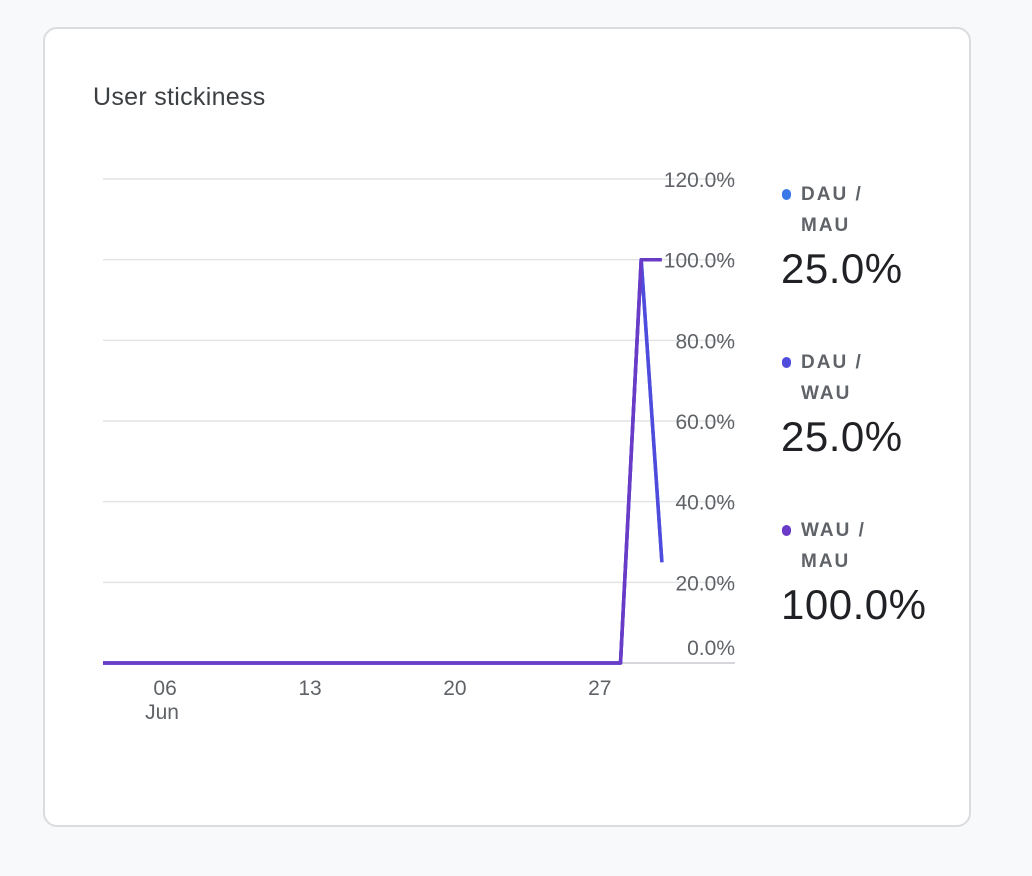 This screenshot has height=876, width=1032. I want to click on legend-item-wau-mau: WAU / MAU 100.0%, so click(871, 599).